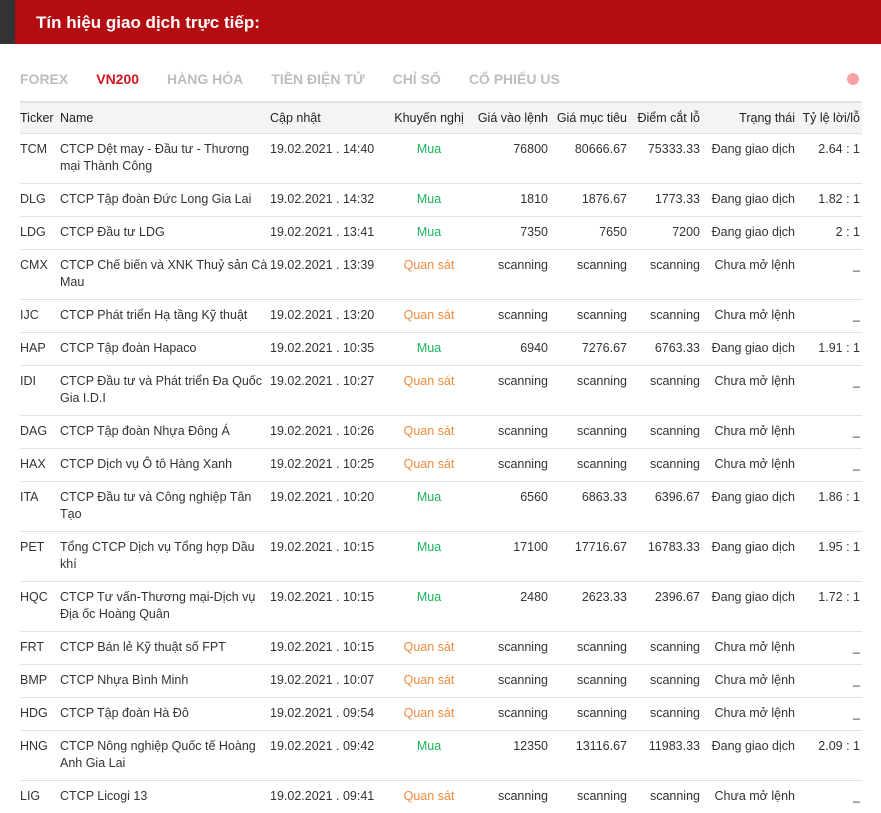  I want to click on cell-risk-reward: 2 : 1, so click(828, 233).